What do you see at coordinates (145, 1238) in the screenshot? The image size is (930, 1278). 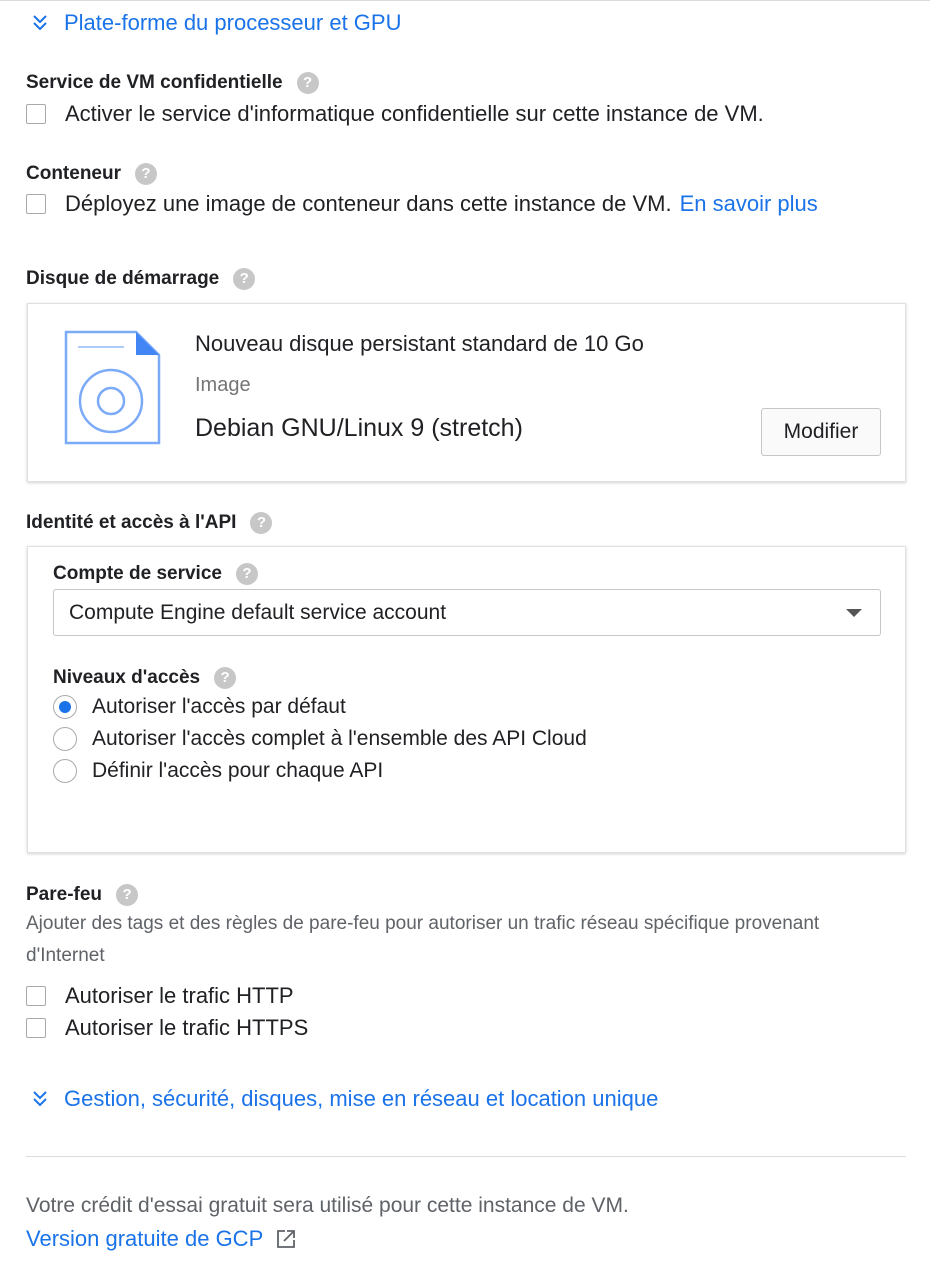 I see `gcp-free-tier-label: Version gratuite de GCP` at bounding box center [145, 1238].